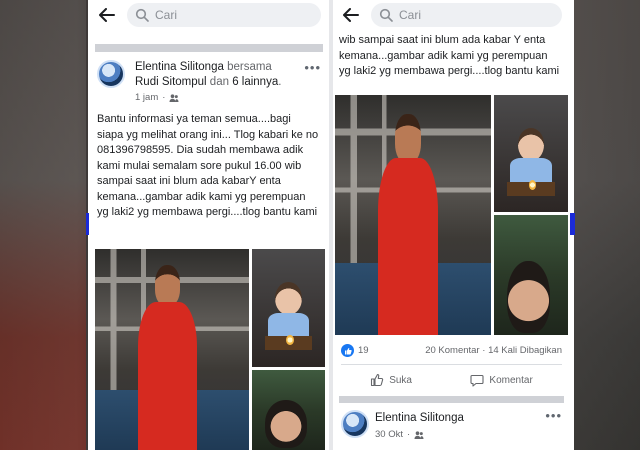 This screenshot has width=640, height=450. Describe the element at coordinates (477, 380) in the screenshot. I see `comment-icon` at that location.